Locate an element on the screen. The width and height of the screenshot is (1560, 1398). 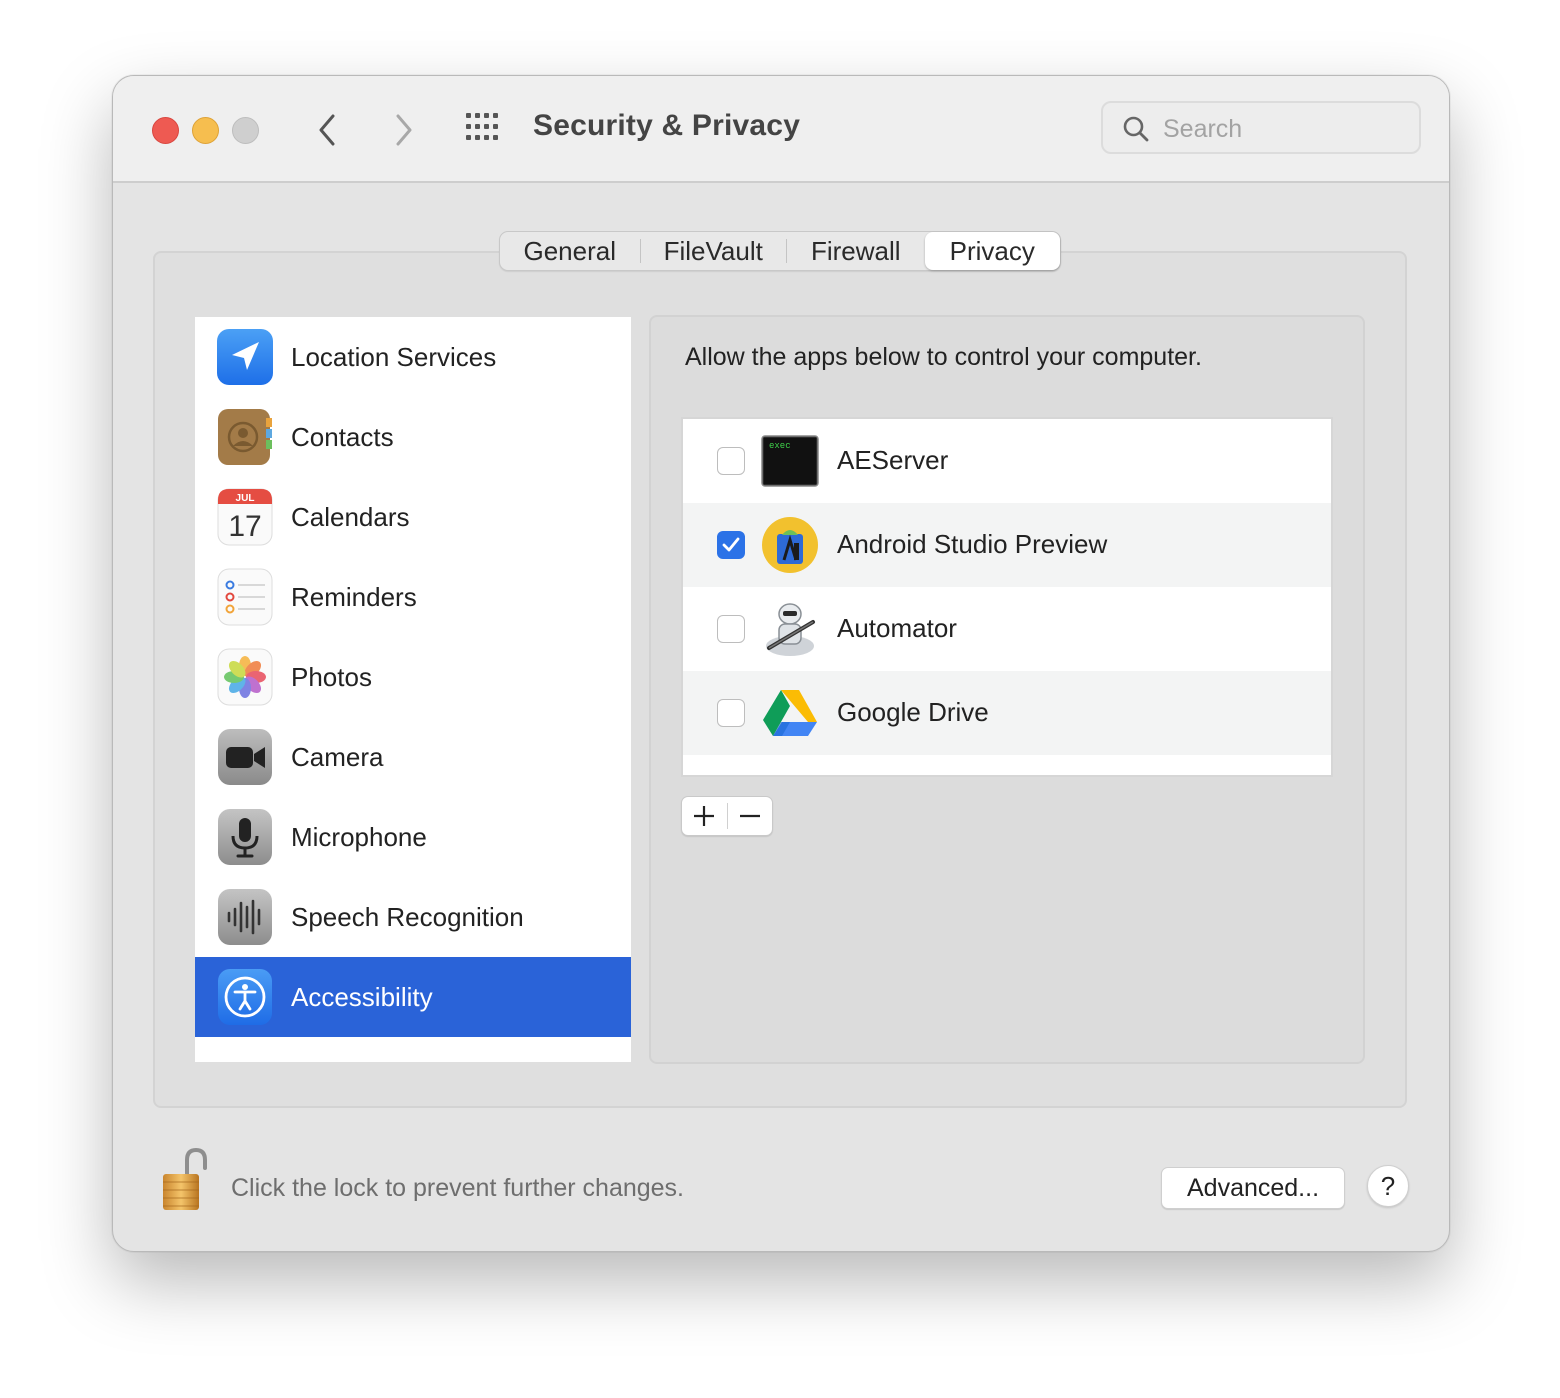
title-bar: Security & Privacy is located at coordinates (781, 129).